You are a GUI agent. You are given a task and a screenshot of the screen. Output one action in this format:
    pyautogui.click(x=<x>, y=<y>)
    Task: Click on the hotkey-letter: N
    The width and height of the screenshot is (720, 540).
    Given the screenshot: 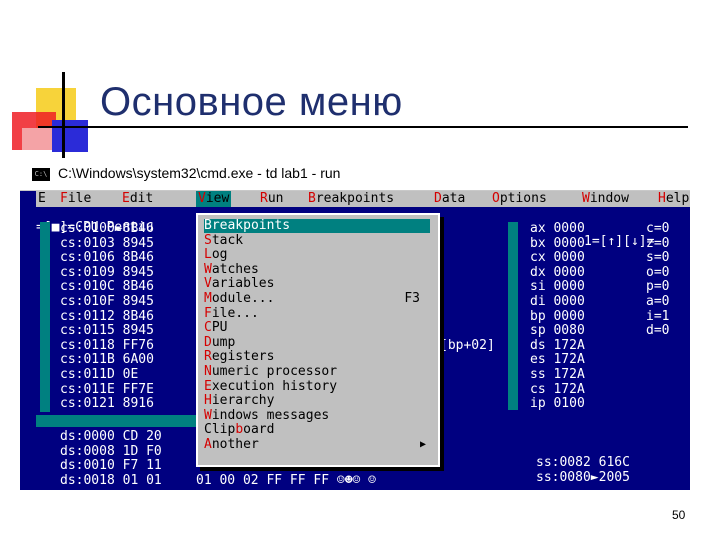 What is the action you would take?
    pyautogui.click(x=208, y=371)
    